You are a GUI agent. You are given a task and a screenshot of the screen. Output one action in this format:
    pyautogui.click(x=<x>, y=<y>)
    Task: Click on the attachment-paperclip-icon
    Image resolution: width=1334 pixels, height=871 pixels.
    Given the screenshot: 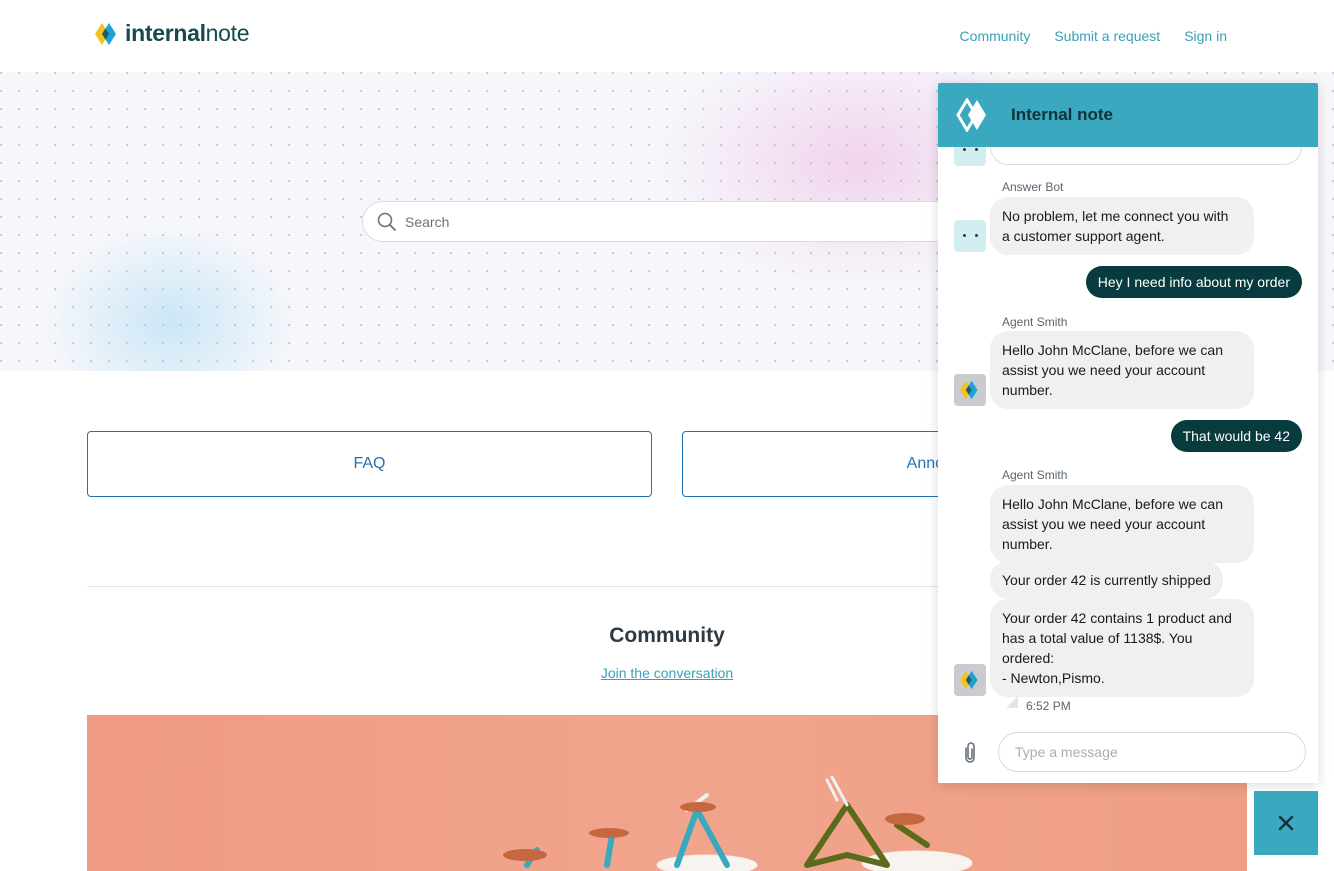 What is the action you would take?
    pyautogui.click(x=970, y=753)
    